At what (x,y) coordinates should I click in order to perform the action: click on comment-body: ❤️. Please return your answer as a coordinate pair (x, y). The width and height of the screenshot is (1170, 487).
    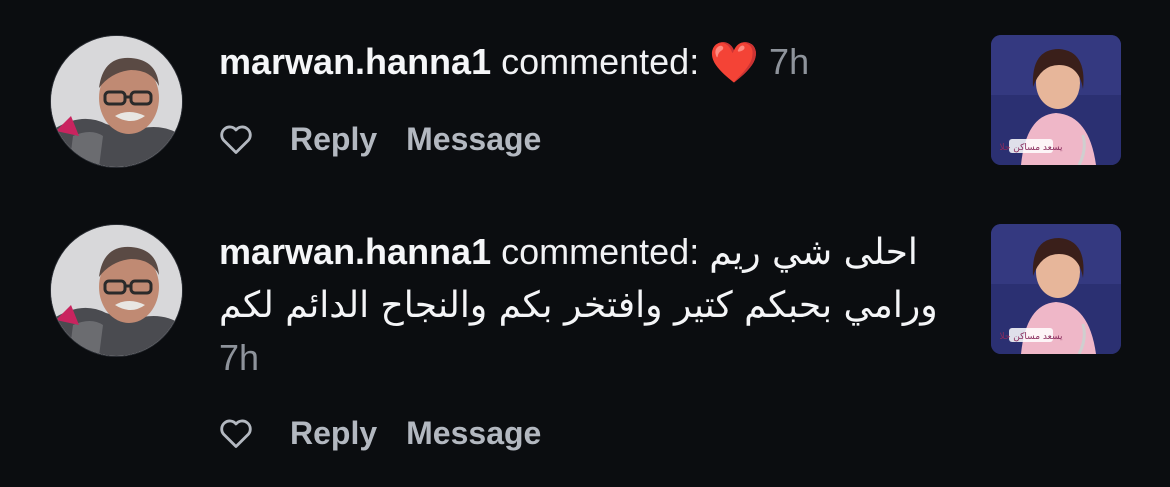
    Looking at the image, I should click on (734, 63).